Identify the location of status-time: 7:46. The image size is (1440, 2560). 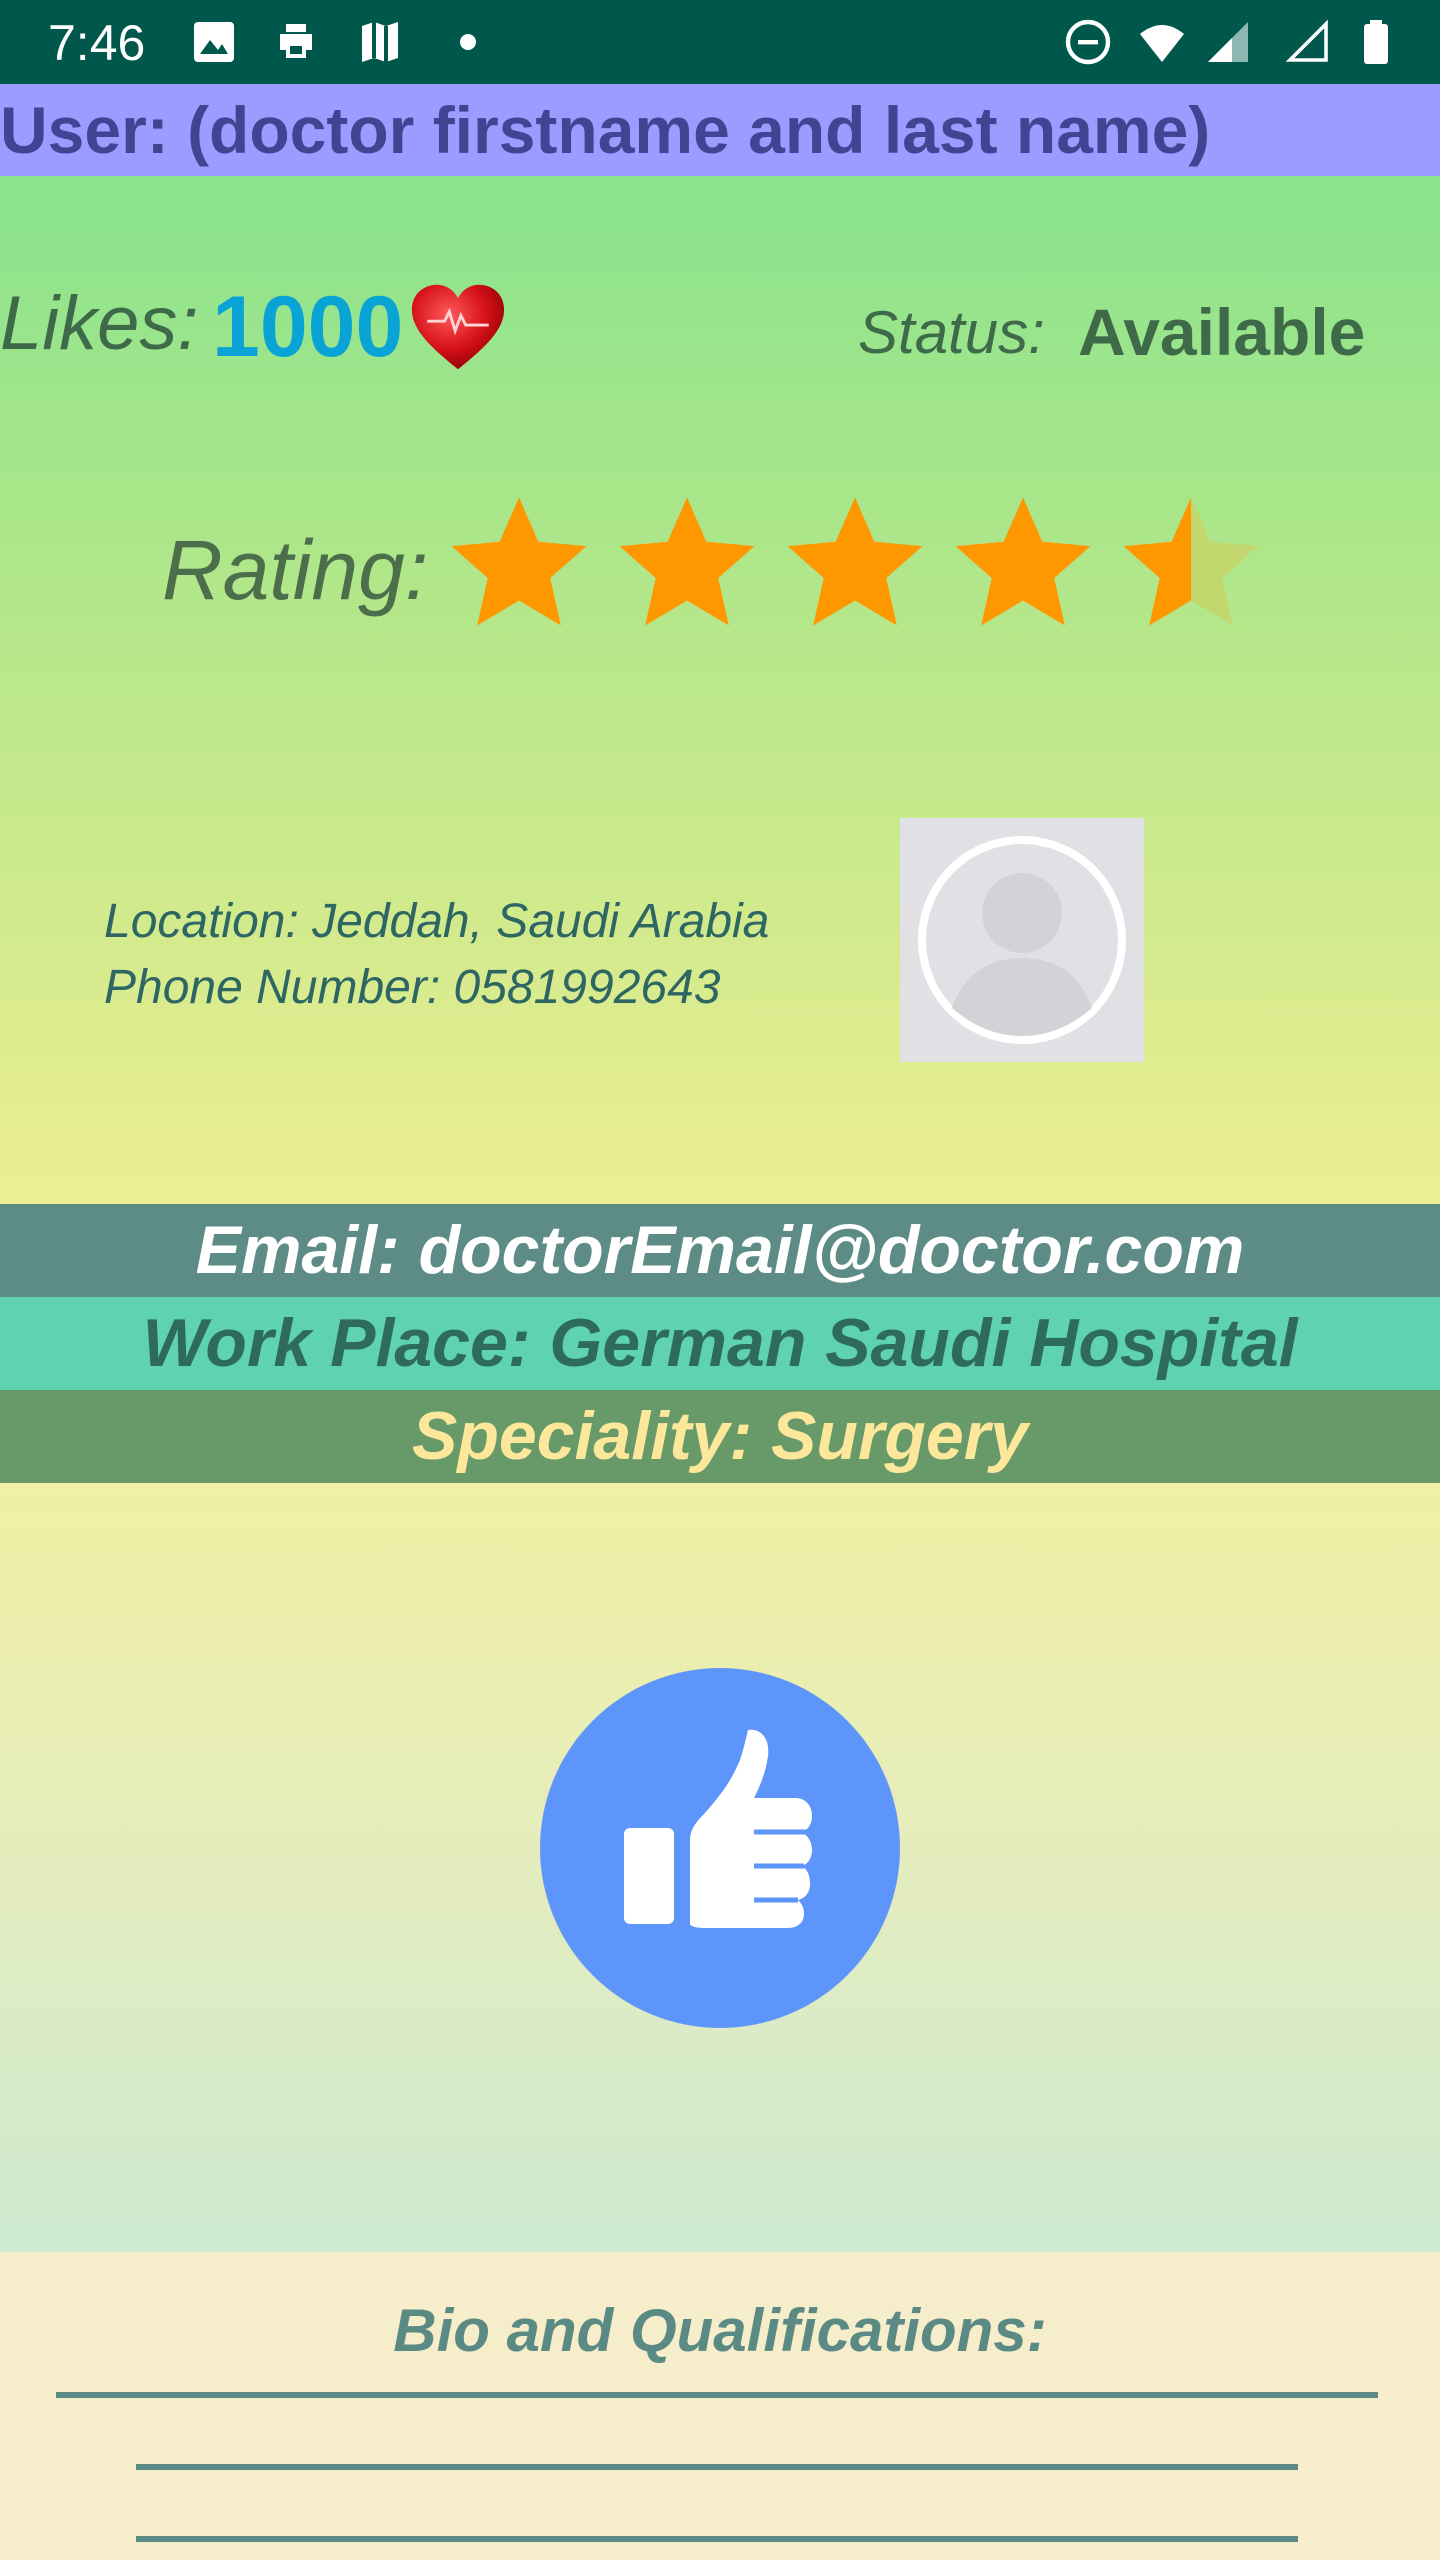
(97, 43).